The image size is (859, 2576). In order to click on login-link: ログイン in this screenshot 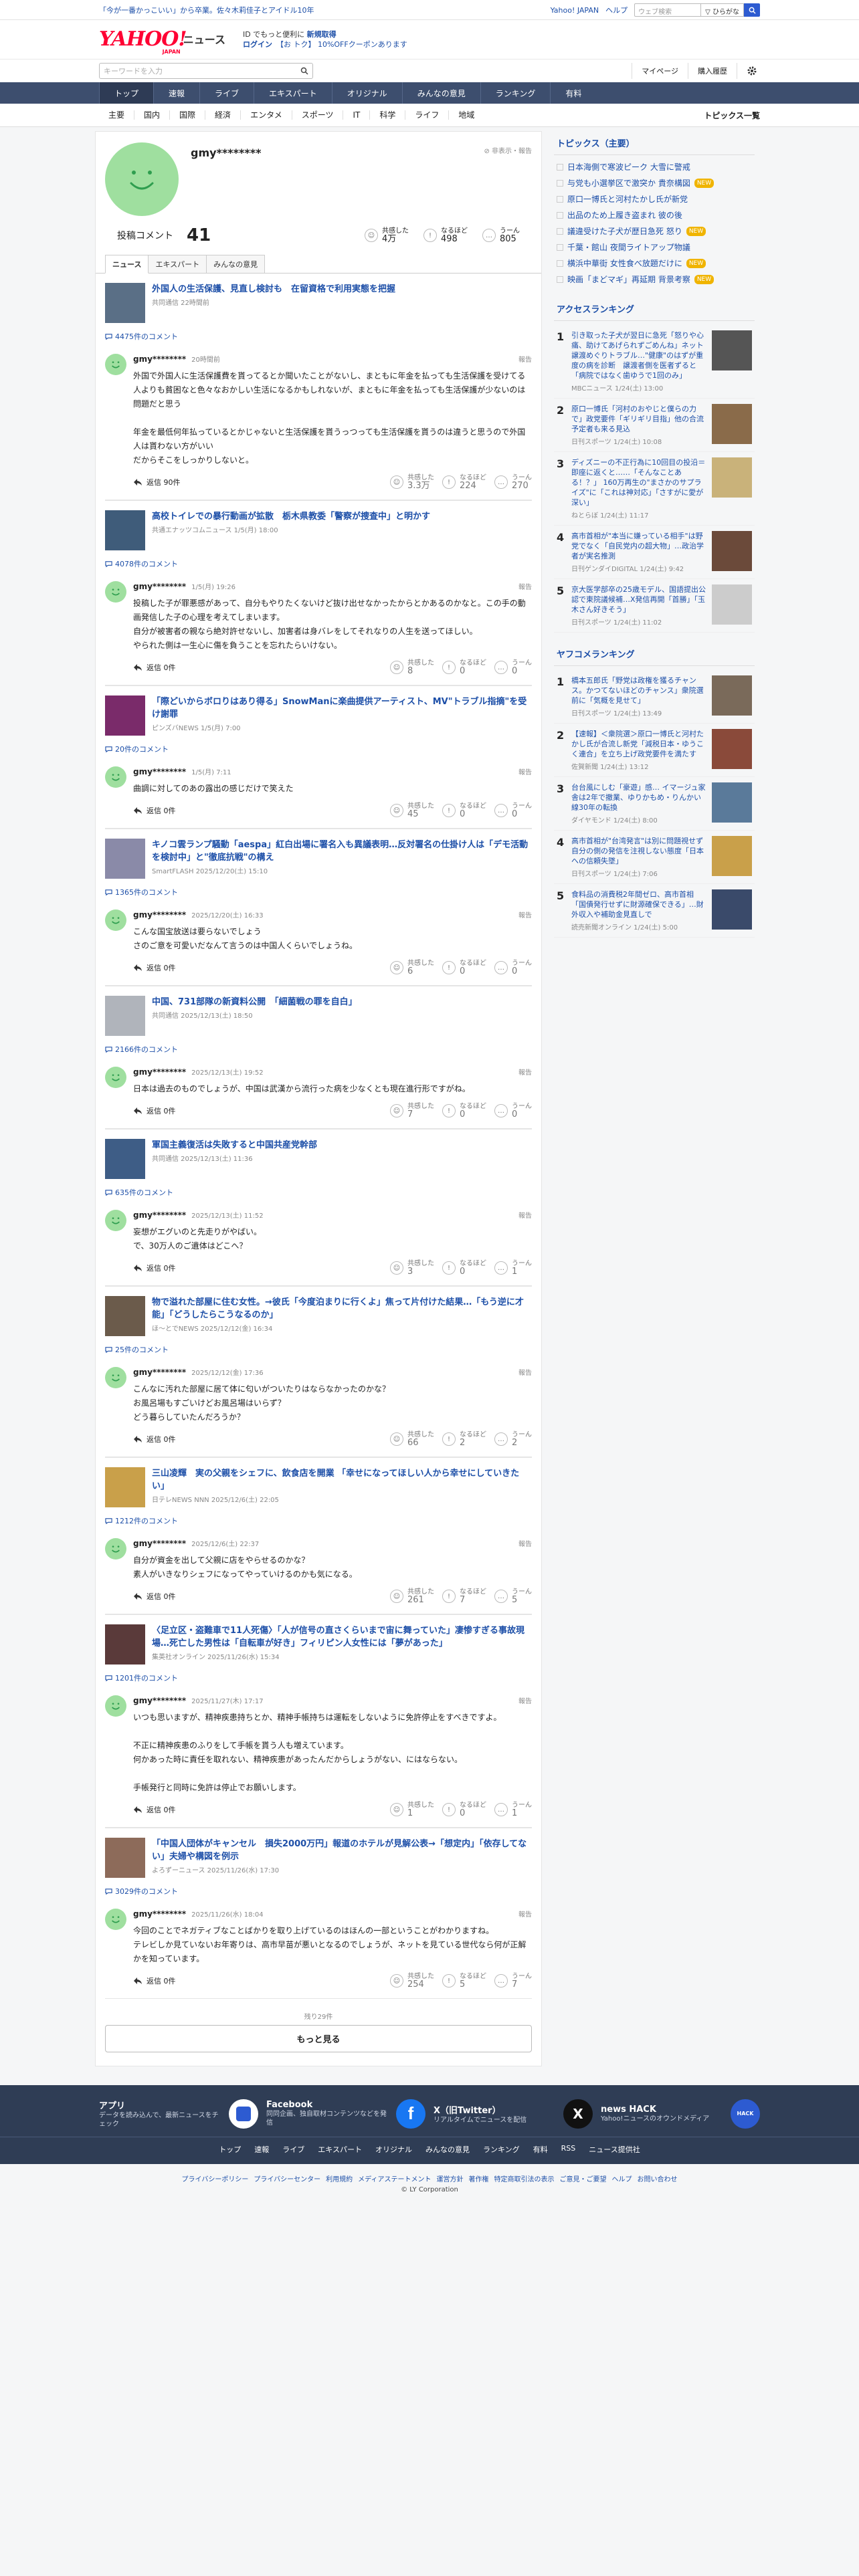, I will do `click(258, 44)`.